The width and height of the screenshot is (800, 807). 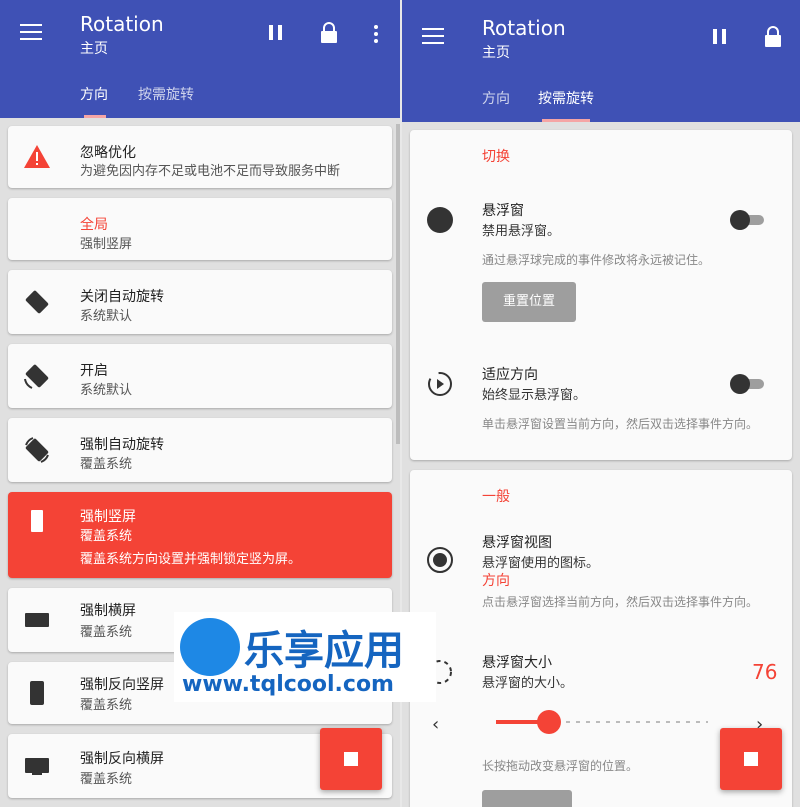 I want to click on global-item: 全局 强制竖屏, so click(x=200, y=229).